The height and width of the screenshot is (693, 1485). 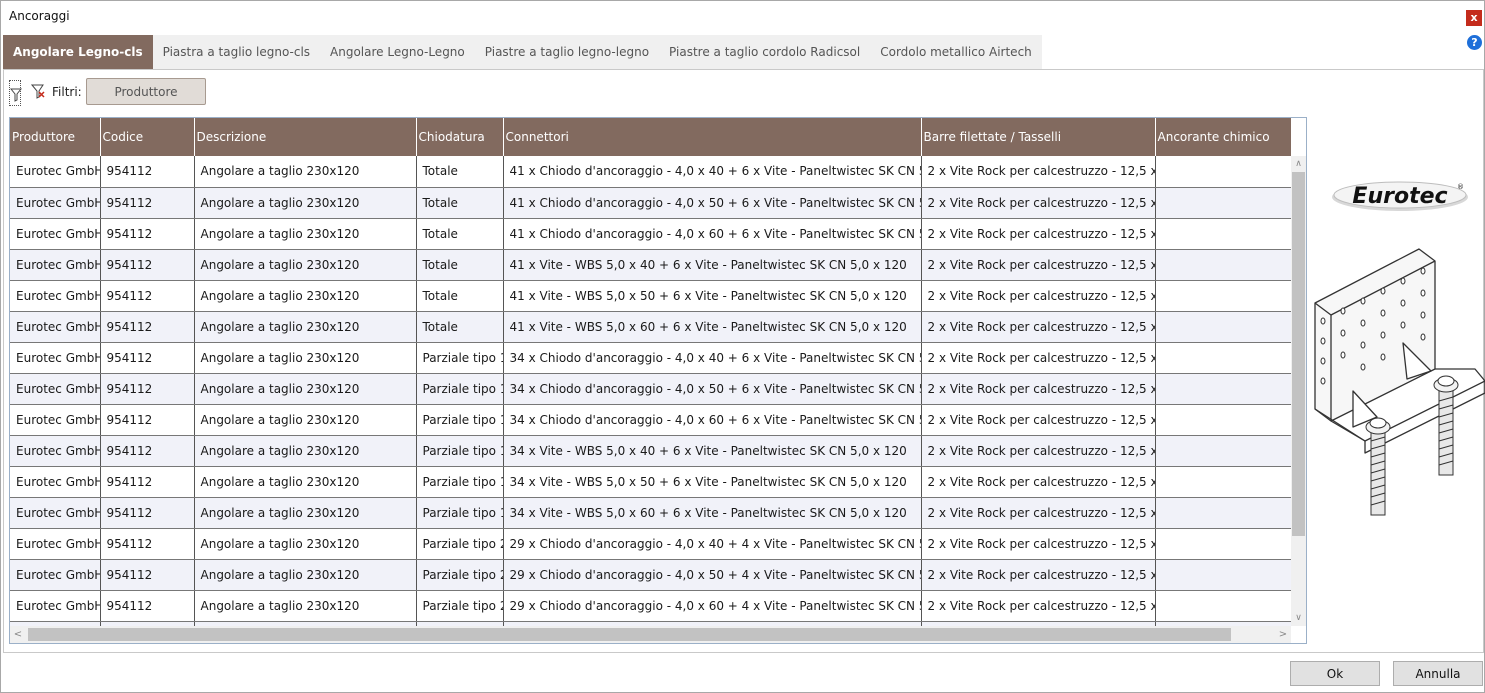 What do you see at coordinates (1438, 673) in the screenshot?
I see `cancel-button: Annulla` at bounding box center [1438, 673].